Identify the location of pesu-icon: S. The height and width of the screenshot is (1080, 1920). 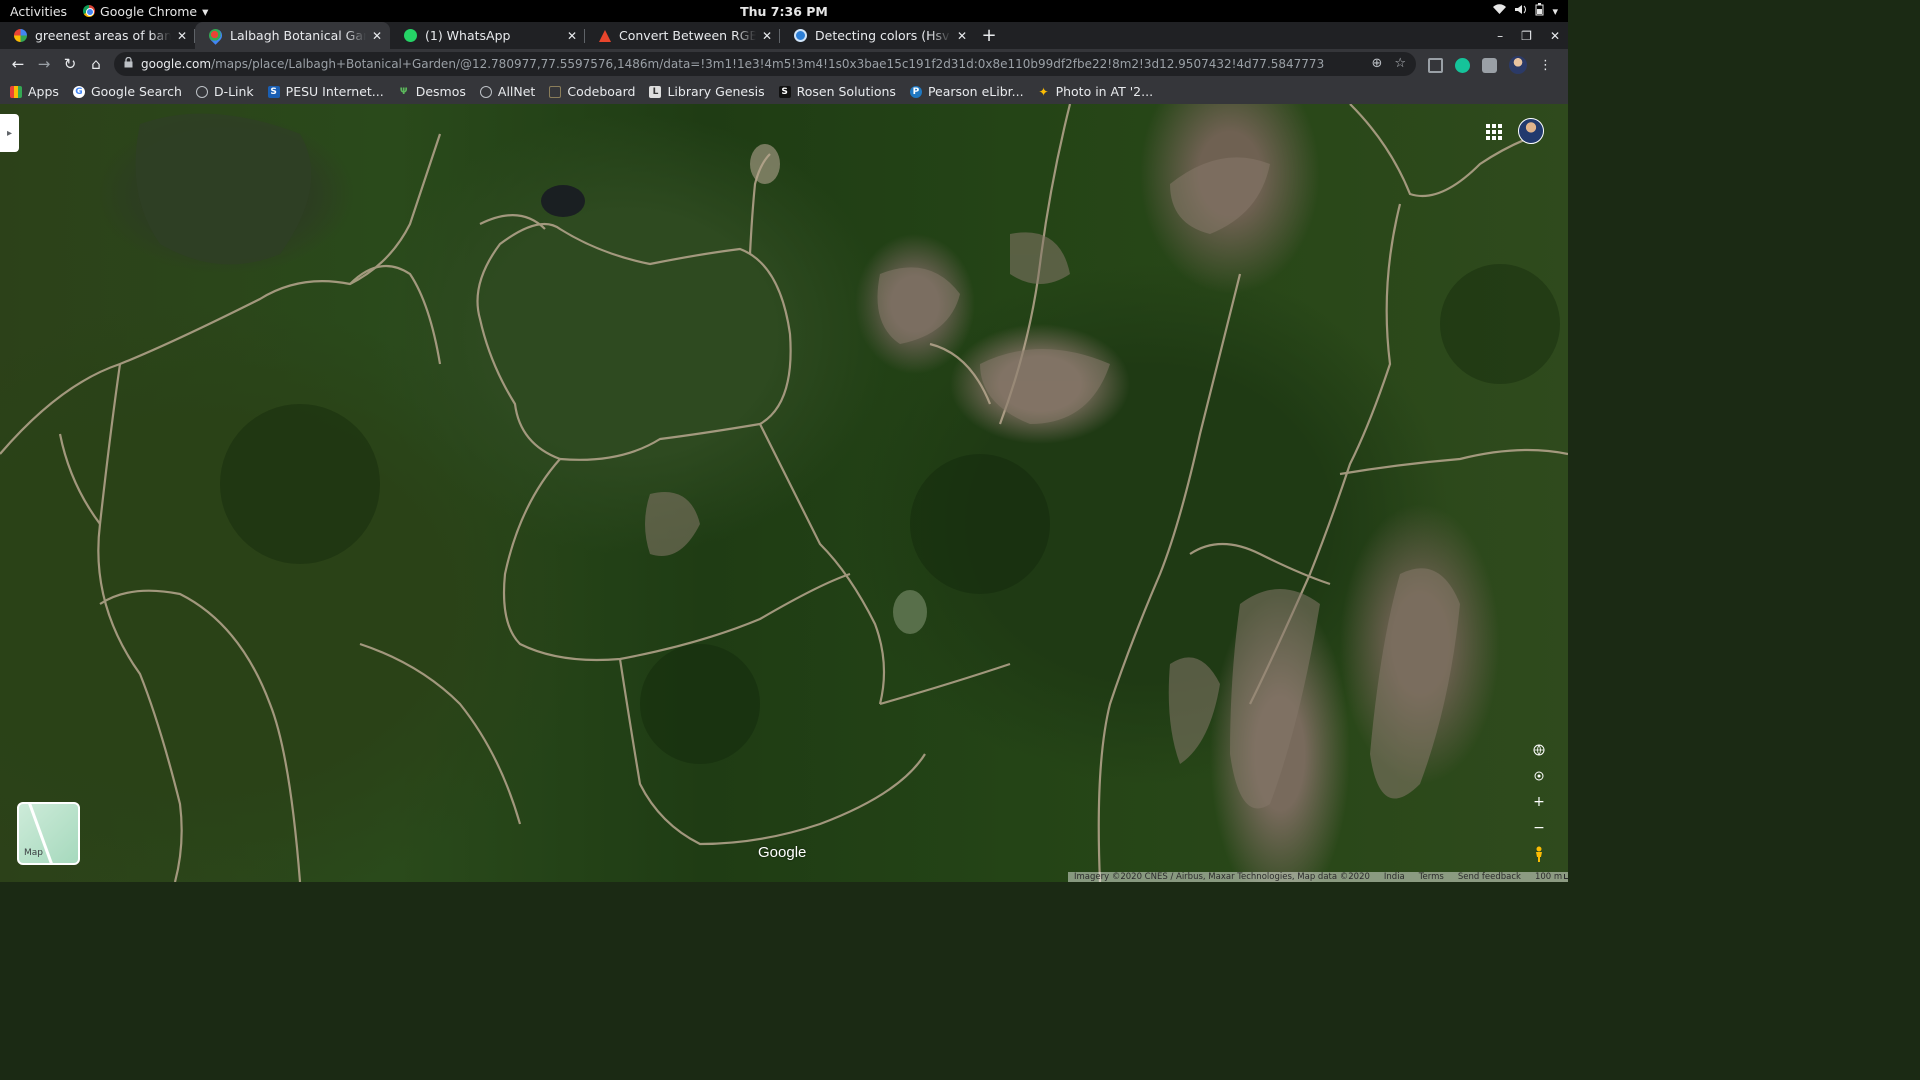
(273, 91).